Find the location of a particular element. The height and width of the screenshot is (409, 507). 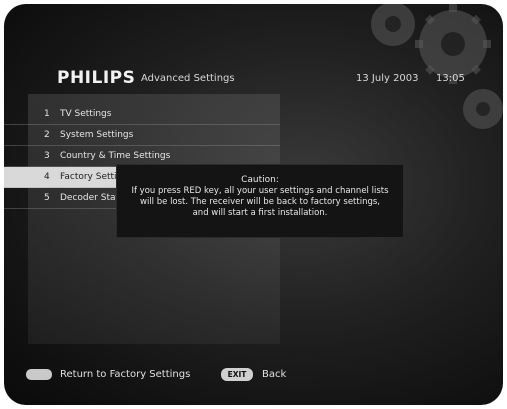

menu-item-number: 3 is located at coordinates (47, 156).